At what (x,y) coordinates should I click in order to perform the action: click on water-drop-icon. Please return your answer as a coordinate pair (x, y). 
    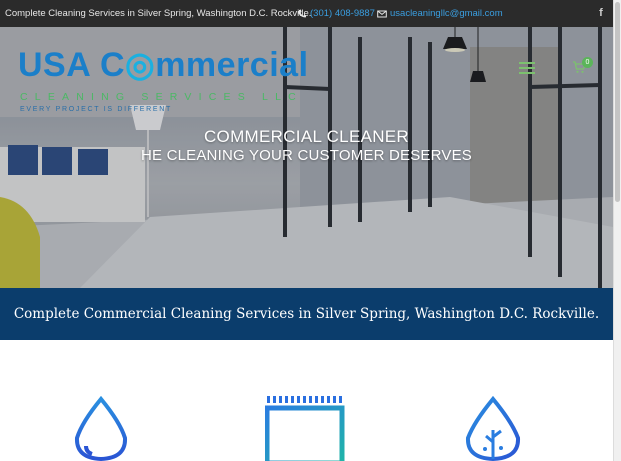
    Looking at the image, I should click on (101, 428).